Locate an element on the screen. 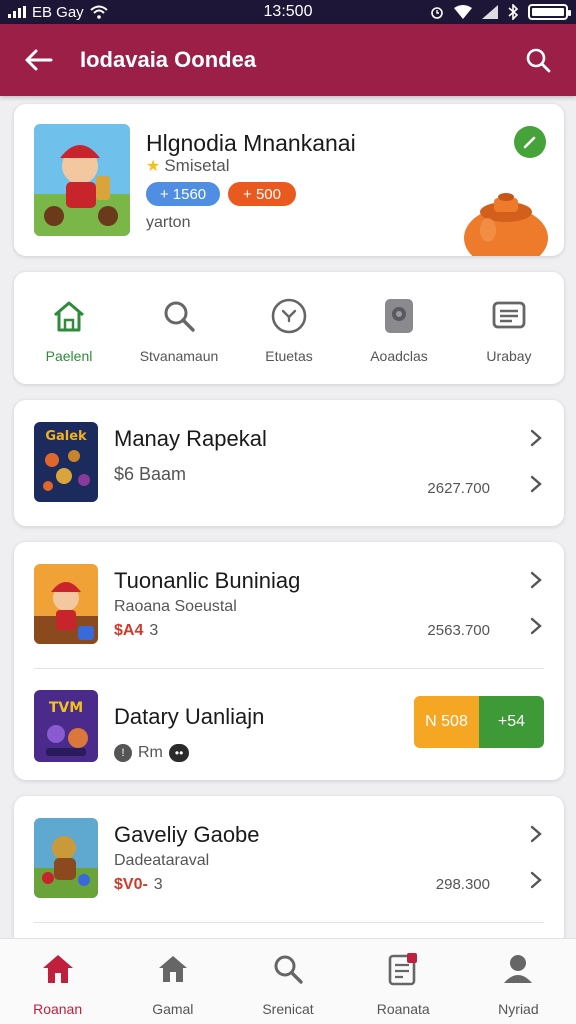 The width and height of the screenshot is (576, 1024). category-label: Etuetas is located at coordinates (289, 356).